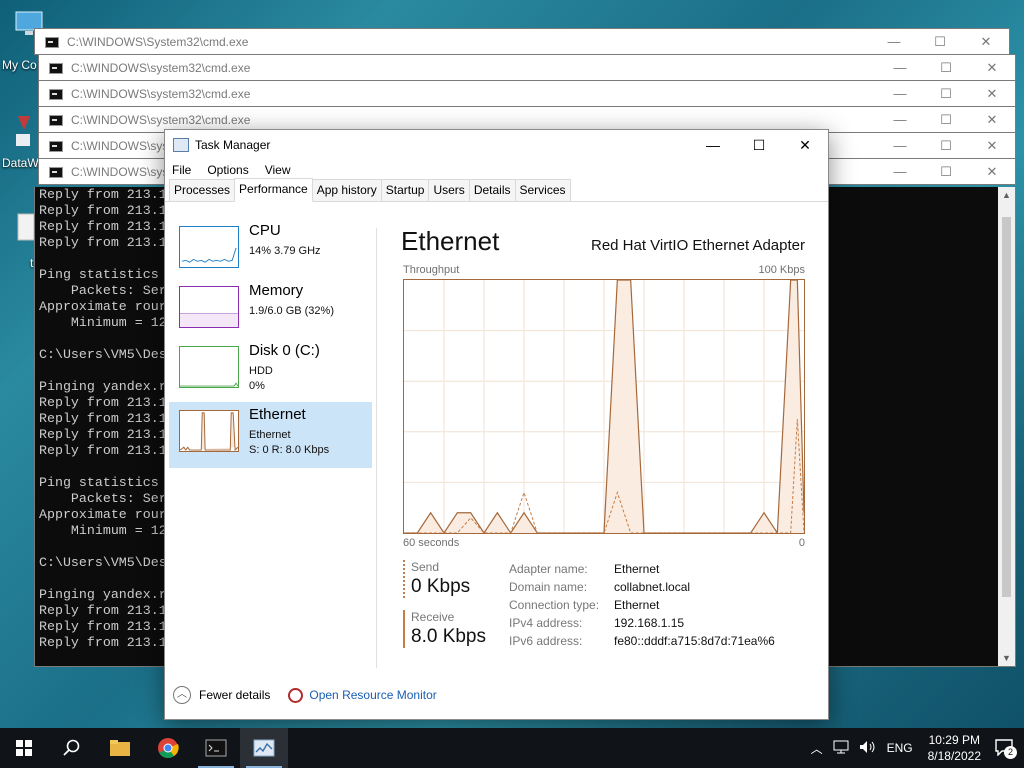 The height and width of the screenshot is (768, 1024). What do you see at coordinates (234, 695) in the screenshot?
I see `fewer-details-link: Fewer details` at bounding box center [234, 695].